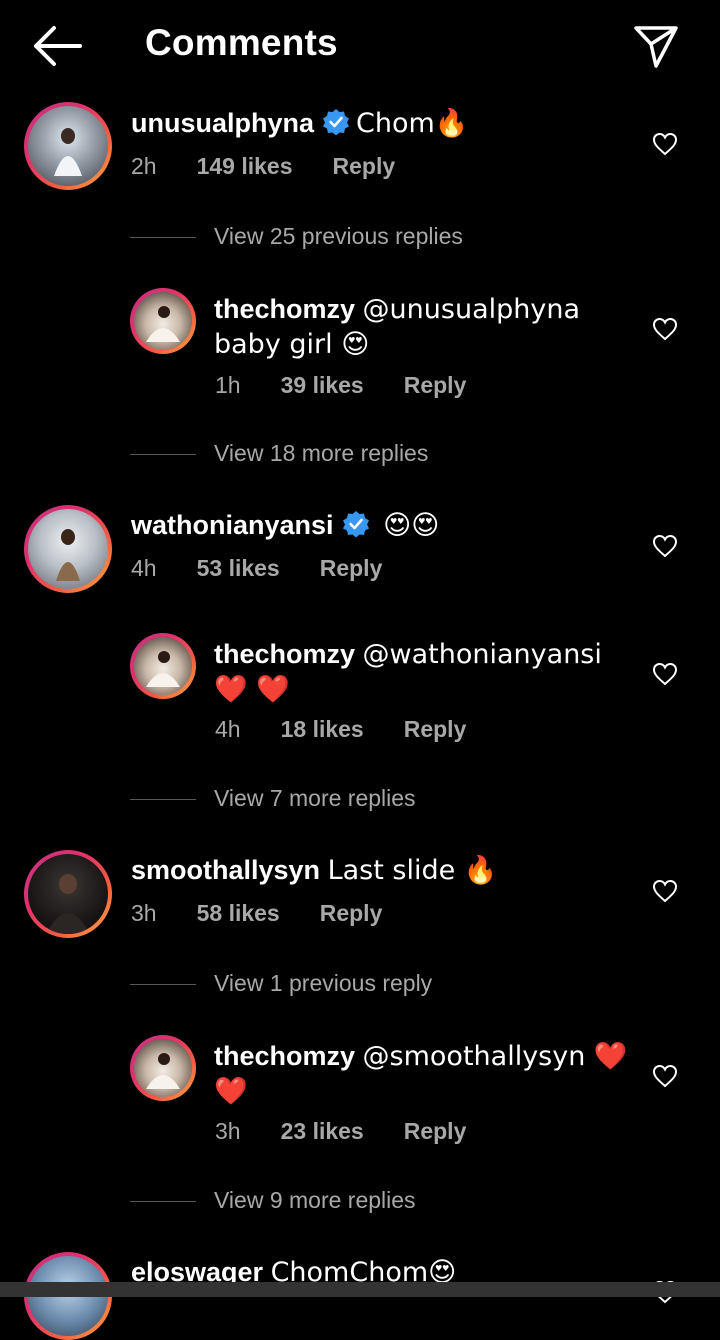 The width and height of the screenshot is (720, 1340). I want to click on comment-body: 😍😍, so click(411, 525).